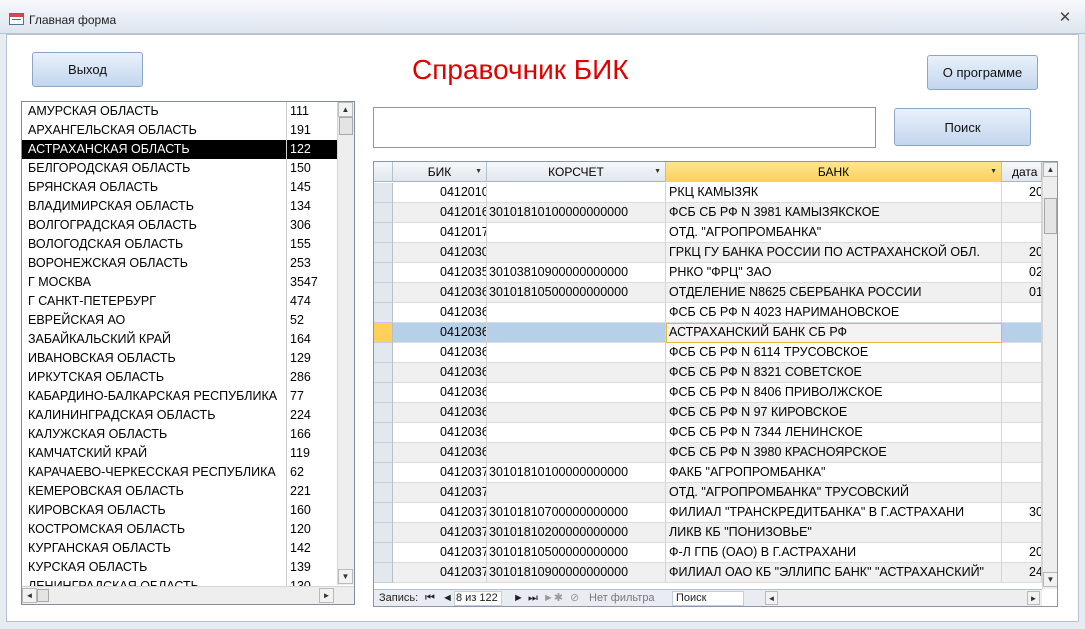 The image size is (1085, 629). I want to click on scroll-left-icon: ◄, so click(771, 598).